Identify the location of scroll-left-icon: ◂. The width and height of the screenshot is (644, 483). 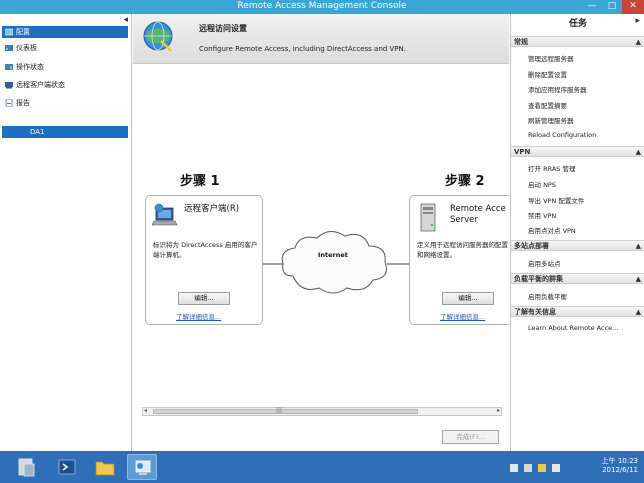
(145, 410).